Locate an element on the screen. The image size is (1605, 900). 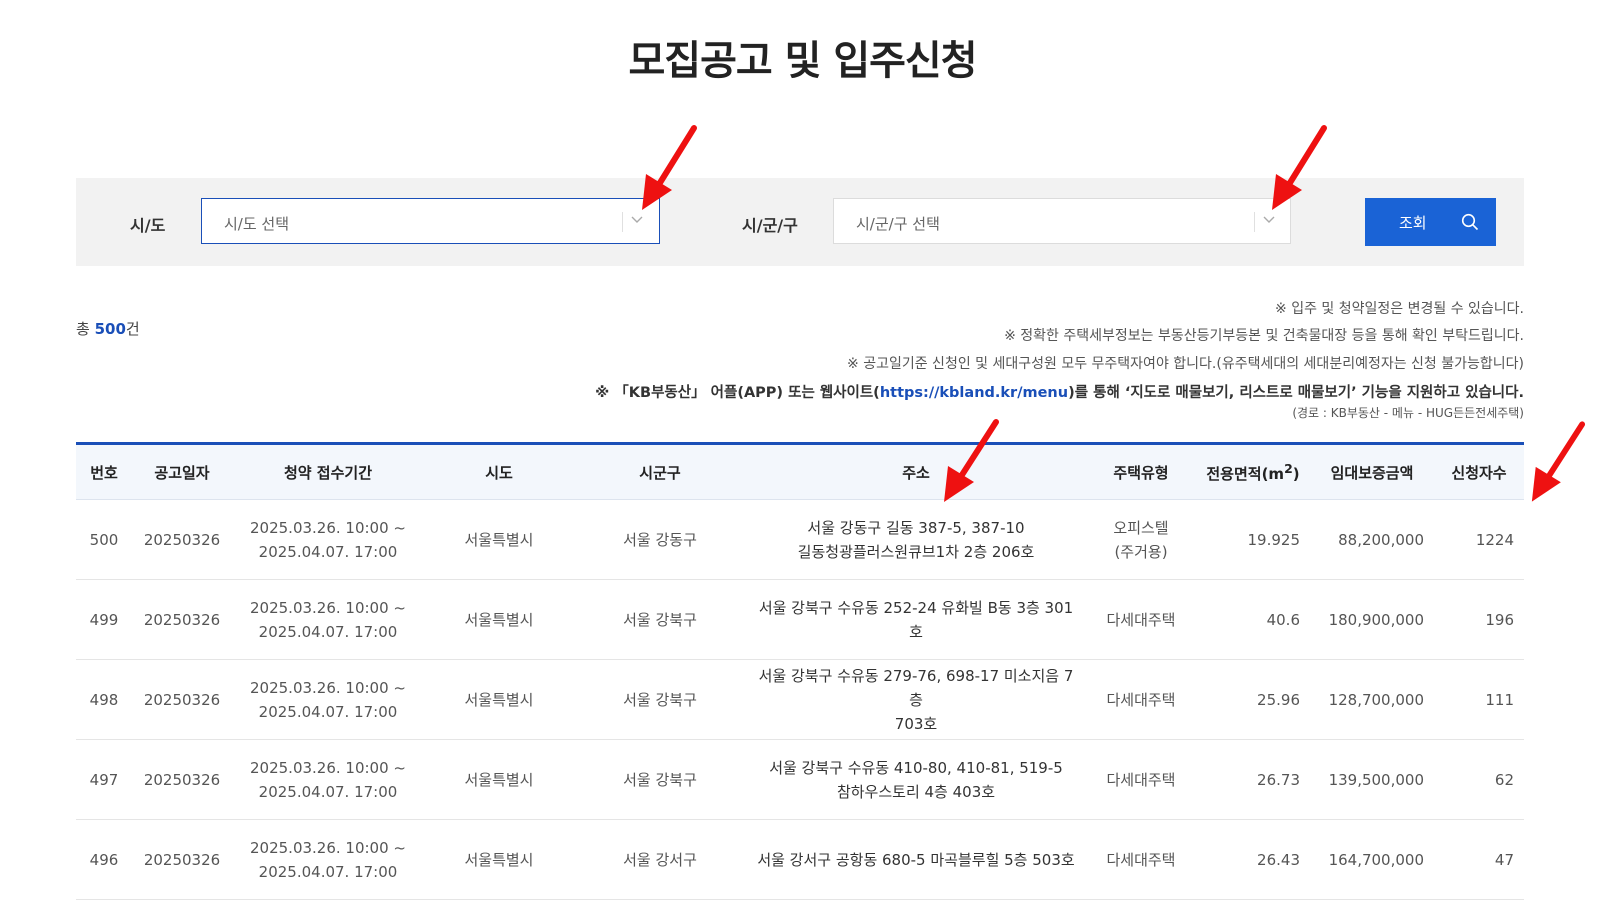
cell-area: 26.73 is located at coordinates (1253, 779).